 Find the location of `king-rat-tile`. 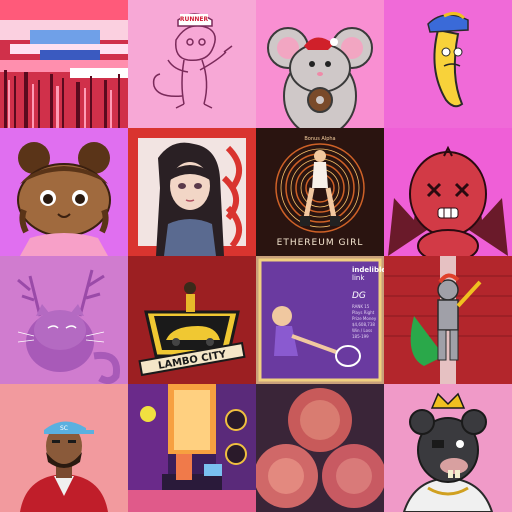

king-rat-tile is located at coordinates (448, 448).